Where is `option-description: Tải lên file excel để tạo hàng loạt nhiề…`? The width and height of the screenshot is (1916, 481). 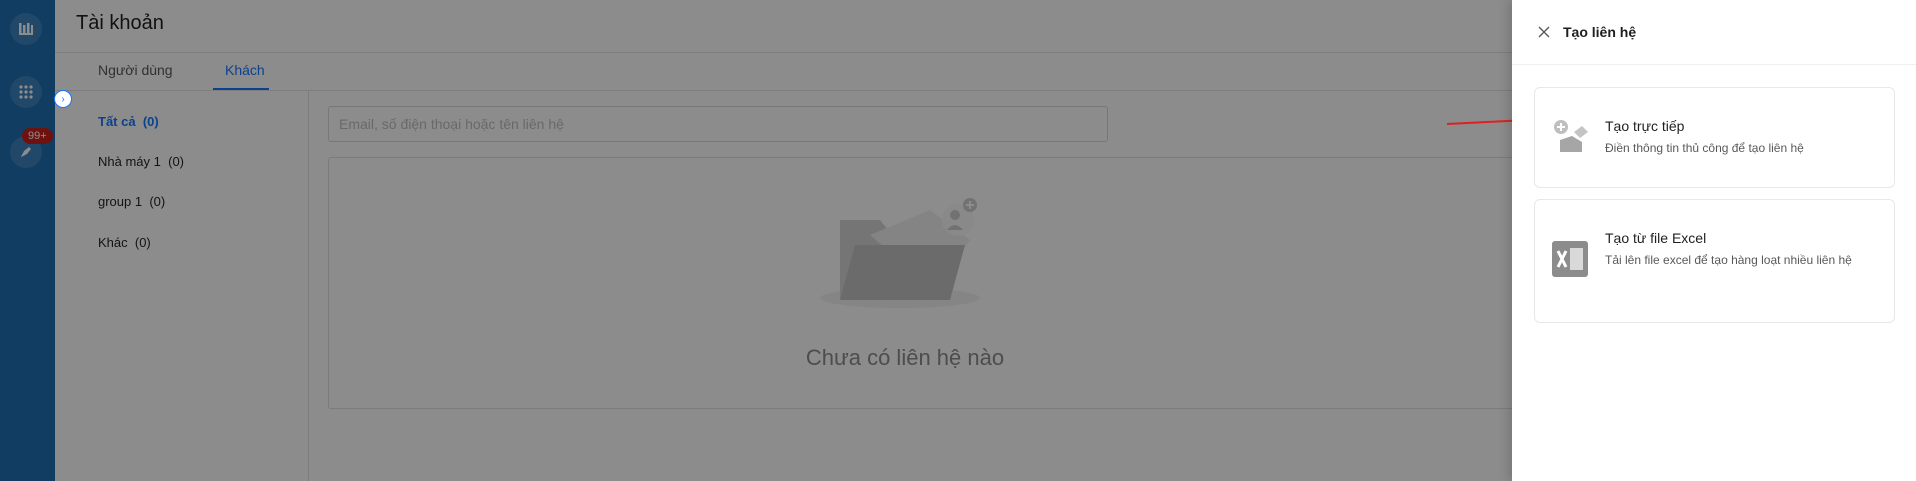 option-description: Tải lên file excel để tạo hàng loạt nhiề… is located at coordinates (1728, 260).